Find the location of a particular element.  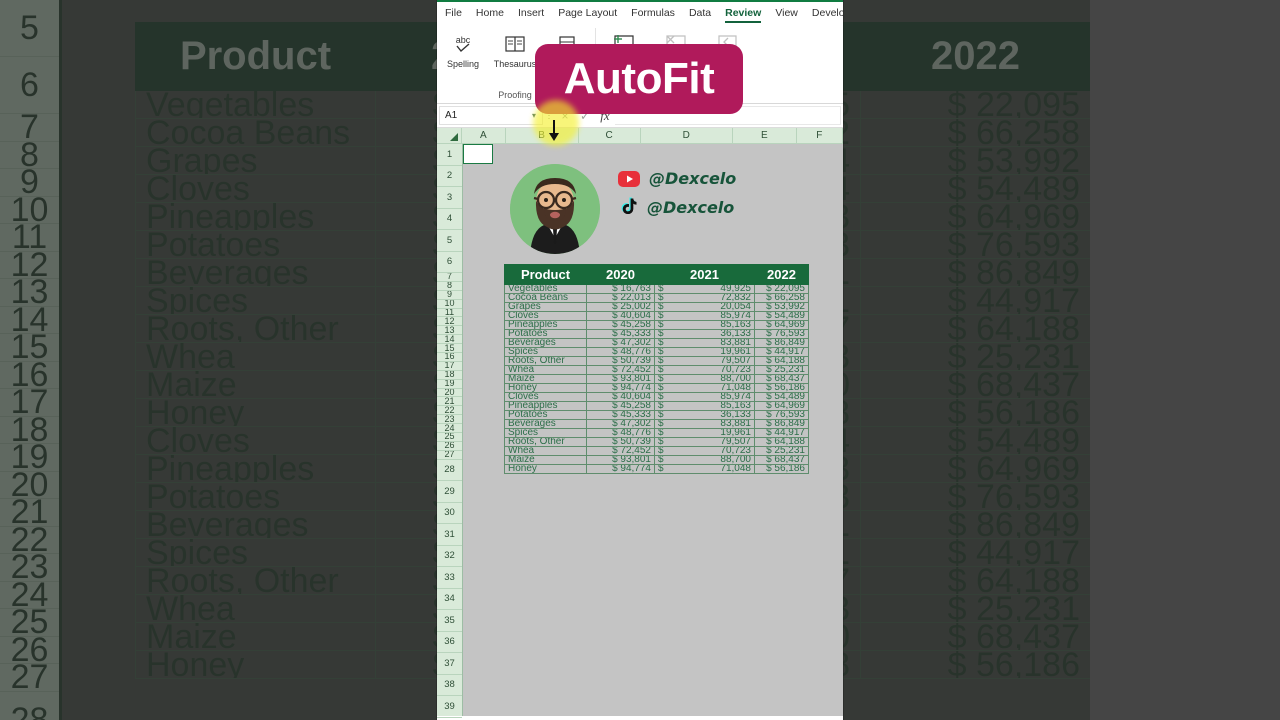

name-box: A1 ▾ is located at coordinates (491, 115).